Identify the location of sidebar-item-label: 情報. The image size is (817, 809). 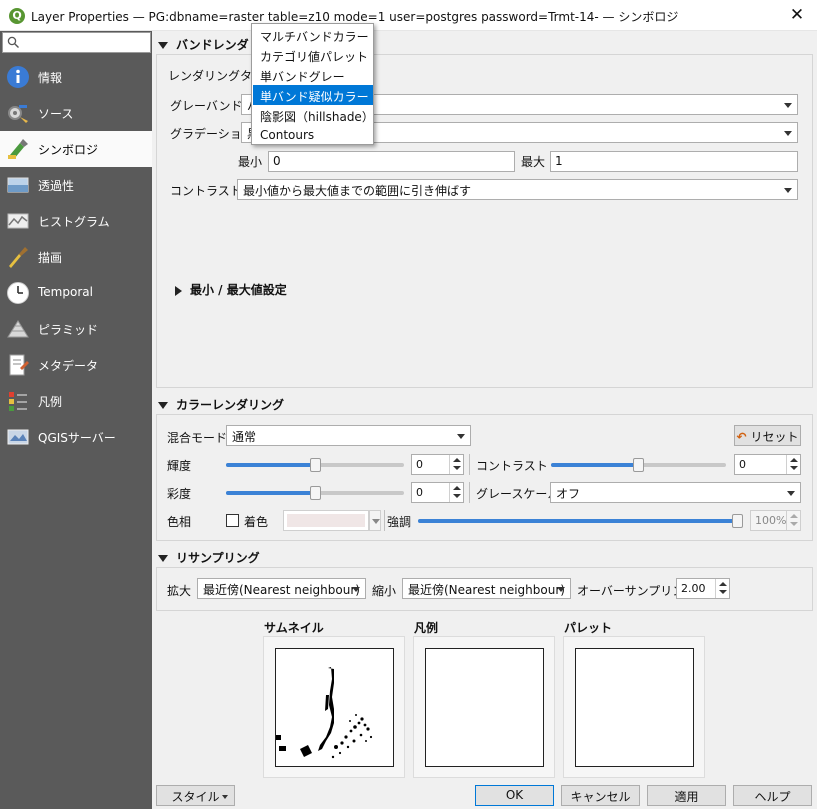
(50, 78).